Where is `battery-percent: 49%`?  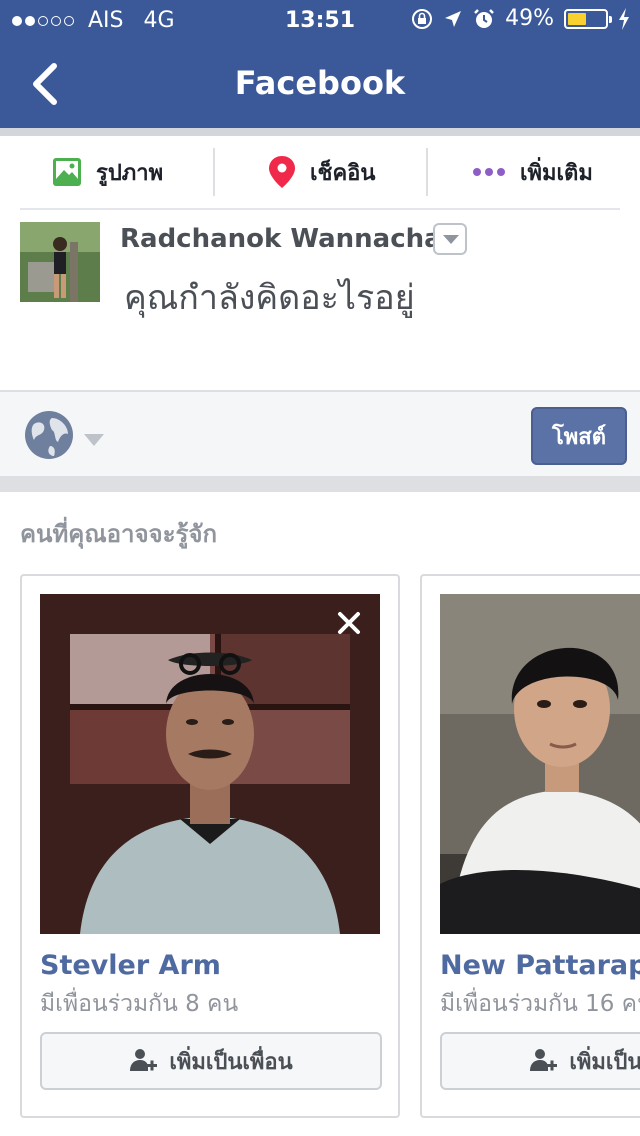 battery-percent: 49% is located at coordinates (529, 18).